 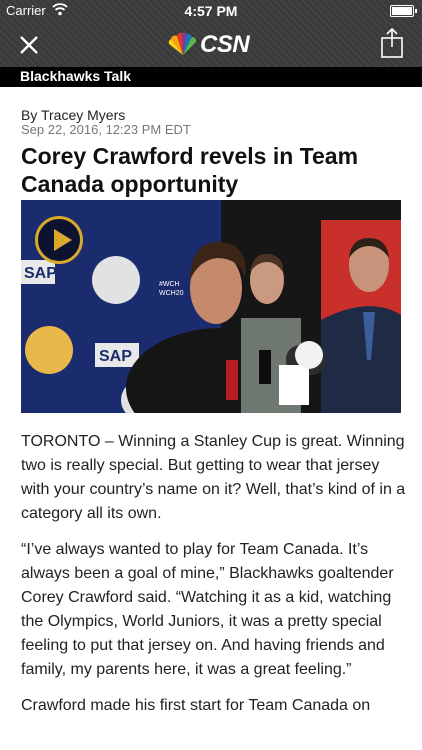 What do you see at coordinates (40, 273) in the screenshot?
I see `backdrop-text-1: SAP` at bounding box center [40, 273].